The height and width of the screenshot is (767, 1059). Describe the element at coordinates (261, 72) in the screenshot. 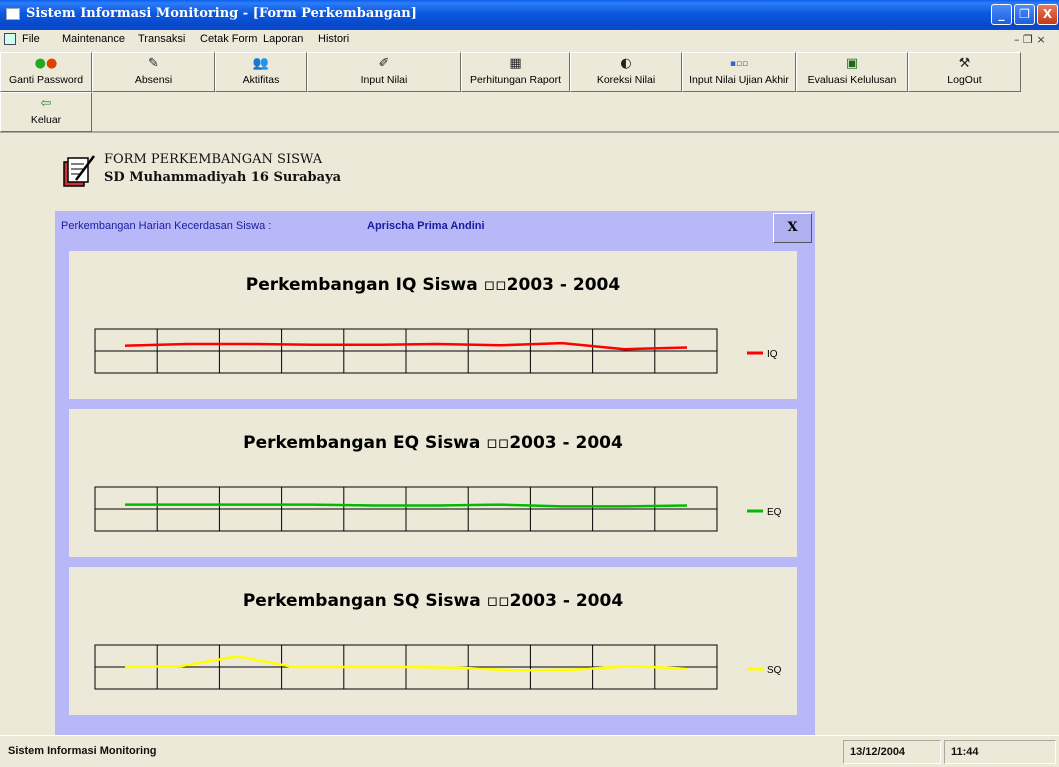

I see `aktifitas-button: 👥 Aktifitas` at that location.